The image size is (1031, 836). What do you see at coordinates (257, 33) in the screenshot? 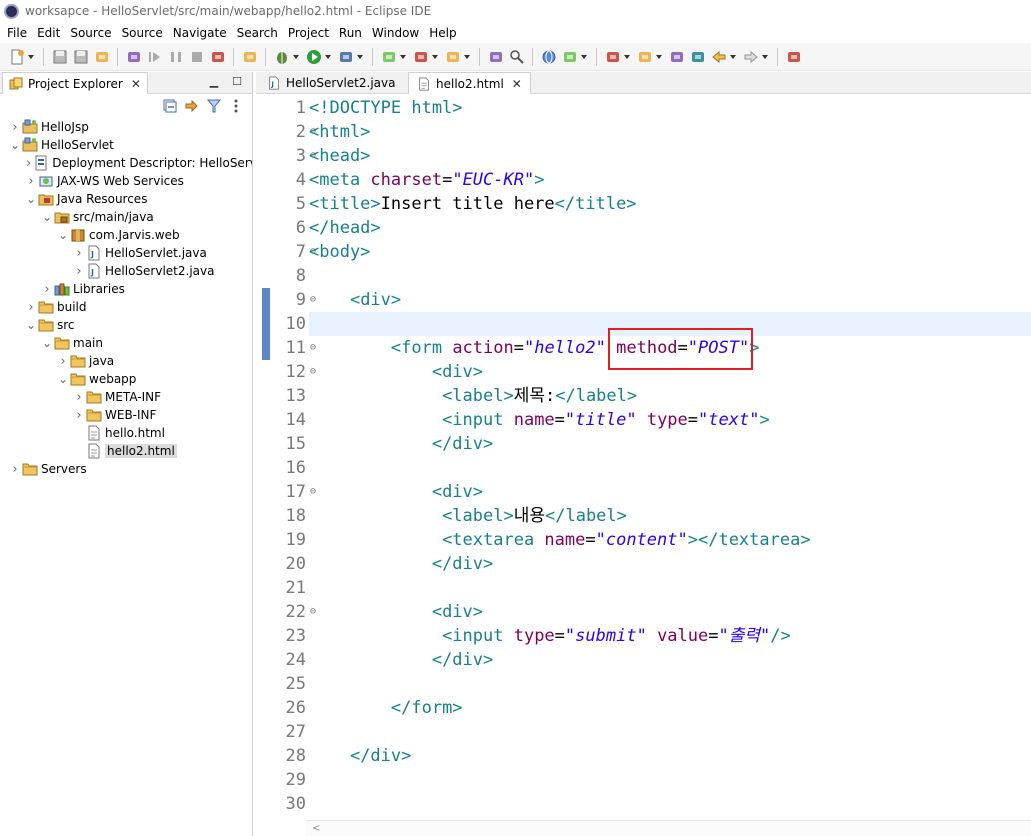
I see `menu-search: Search` at bounding box center [257, 33].